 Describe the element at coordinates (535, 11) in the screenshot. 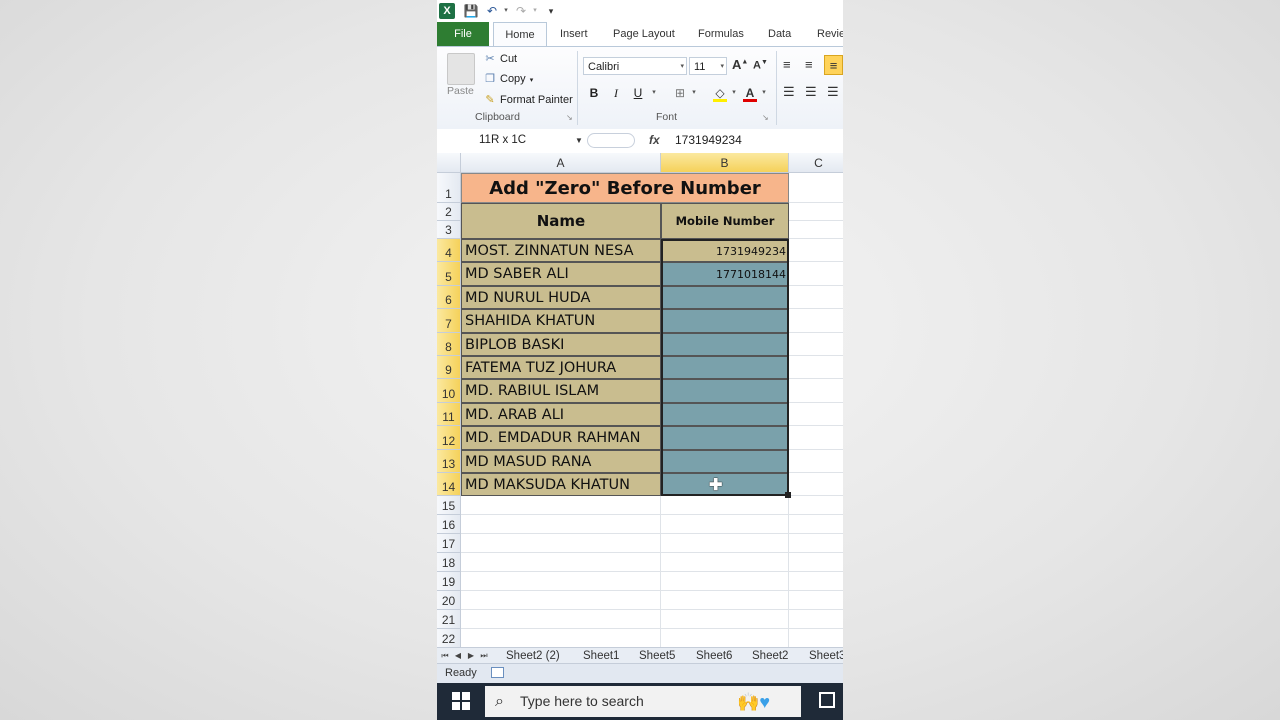

I see `redo-dropdown-icon: ▾` at that location.